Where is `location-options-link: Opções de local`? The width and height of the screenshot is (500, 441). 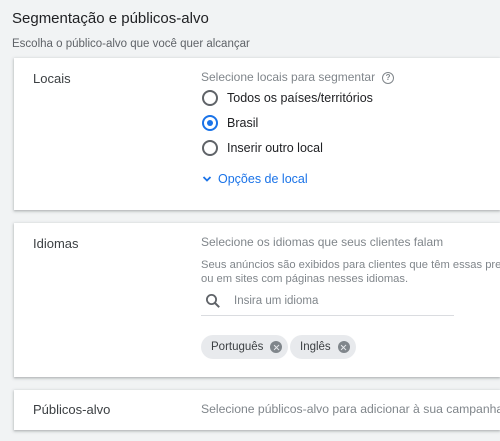 location-options-link: Opções de local is located at coordinates (255, 179).